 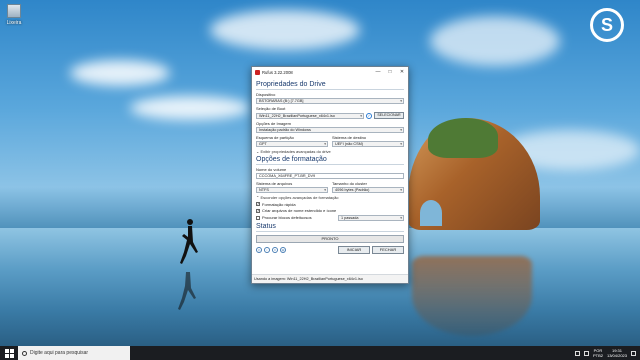 What do you see at coordinates (577, 353) in the screenshot?
I see `network-icon` at bounding box center [577, 353].